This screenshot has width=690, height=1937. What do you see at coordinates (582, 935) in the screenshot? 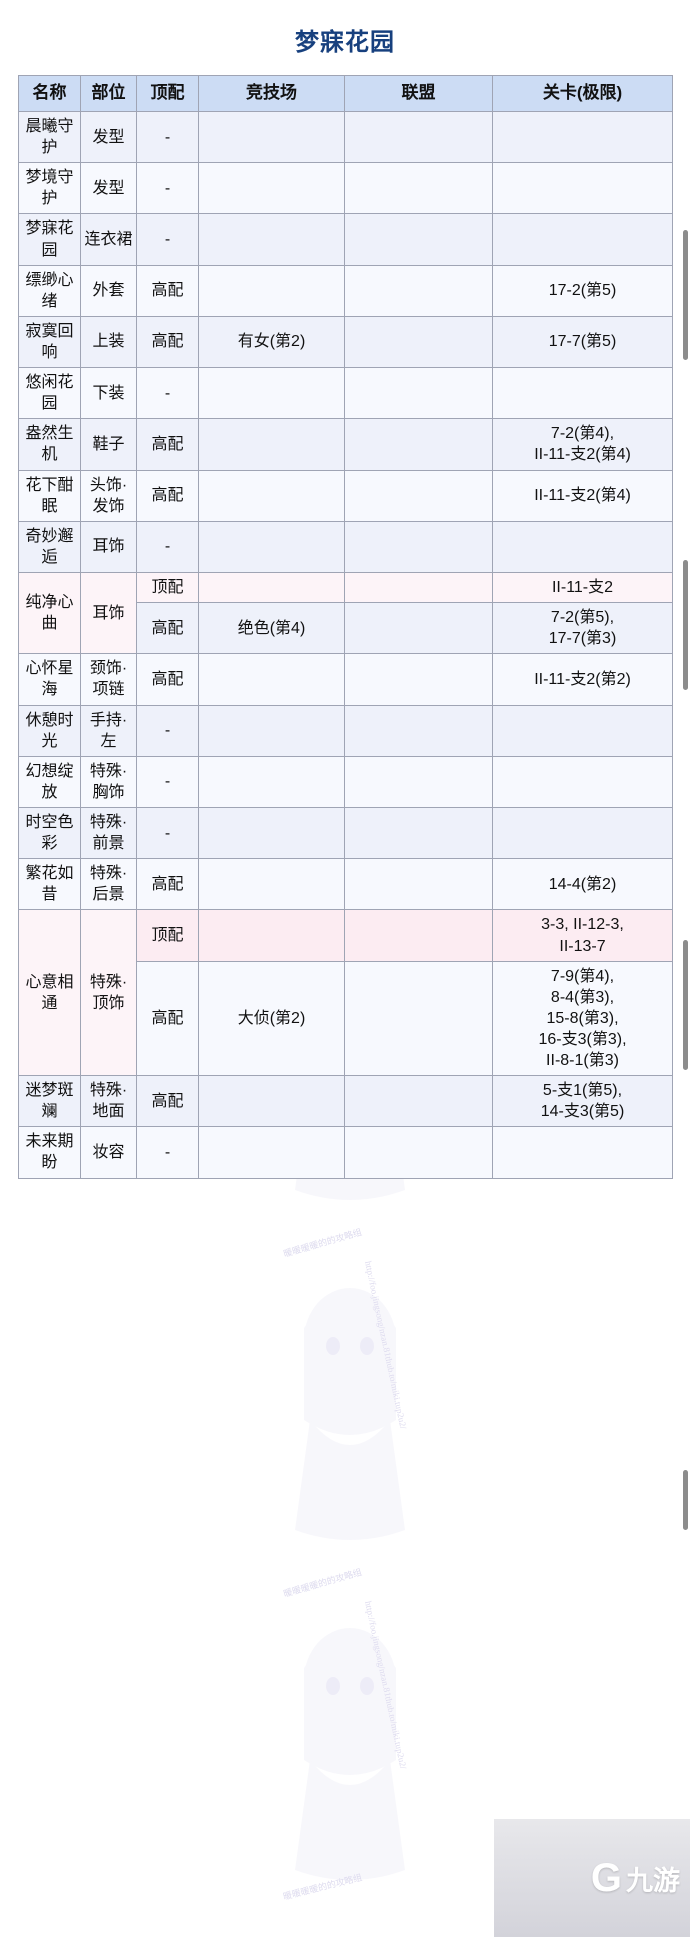
I see `cell-stage: 3-3, II-12-3, II-13-7` at bounding box center [582, 935].